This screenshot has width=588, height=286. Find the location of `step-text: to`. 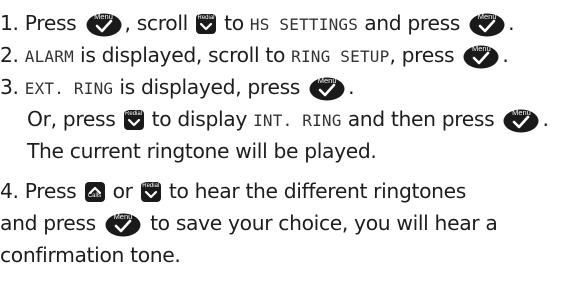

step-text: to is located at coordinates (234, 23).